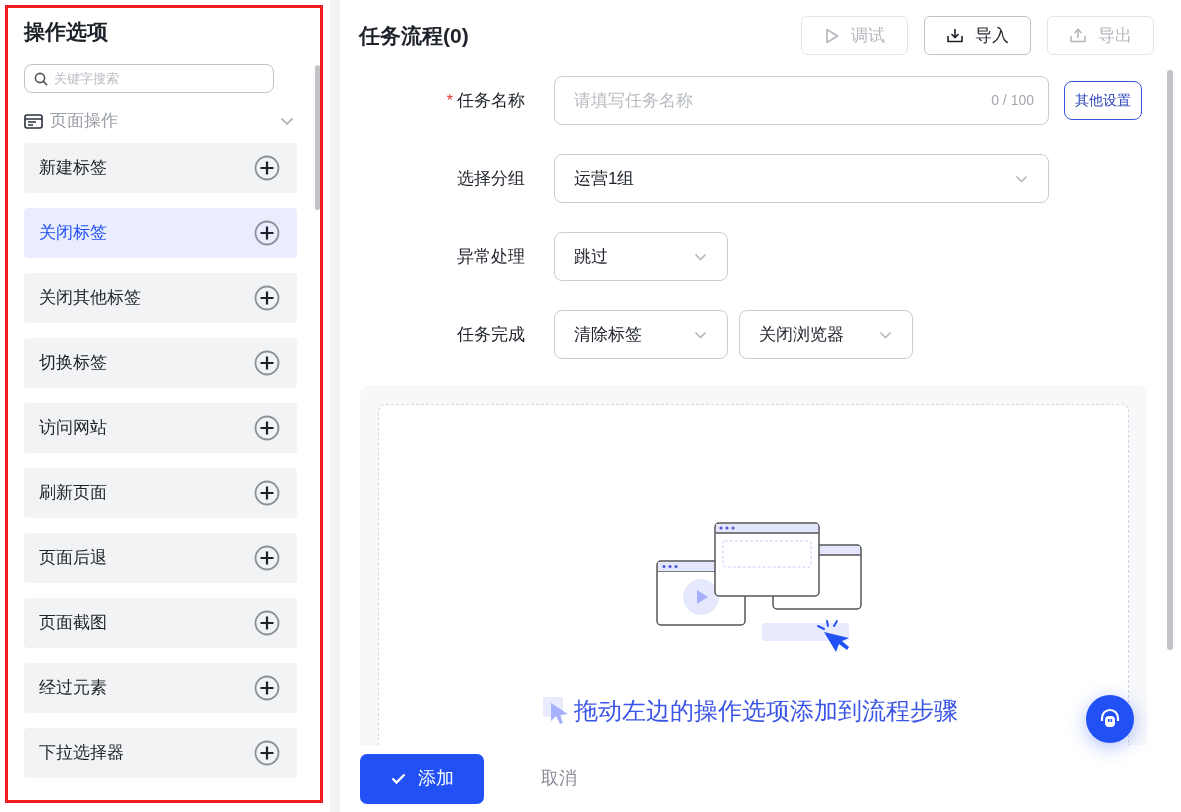 Image resolution: width=1181 pixels, height=812 pixels. I want to click on other-settings-button: 其他设置, so click(1103, 100).